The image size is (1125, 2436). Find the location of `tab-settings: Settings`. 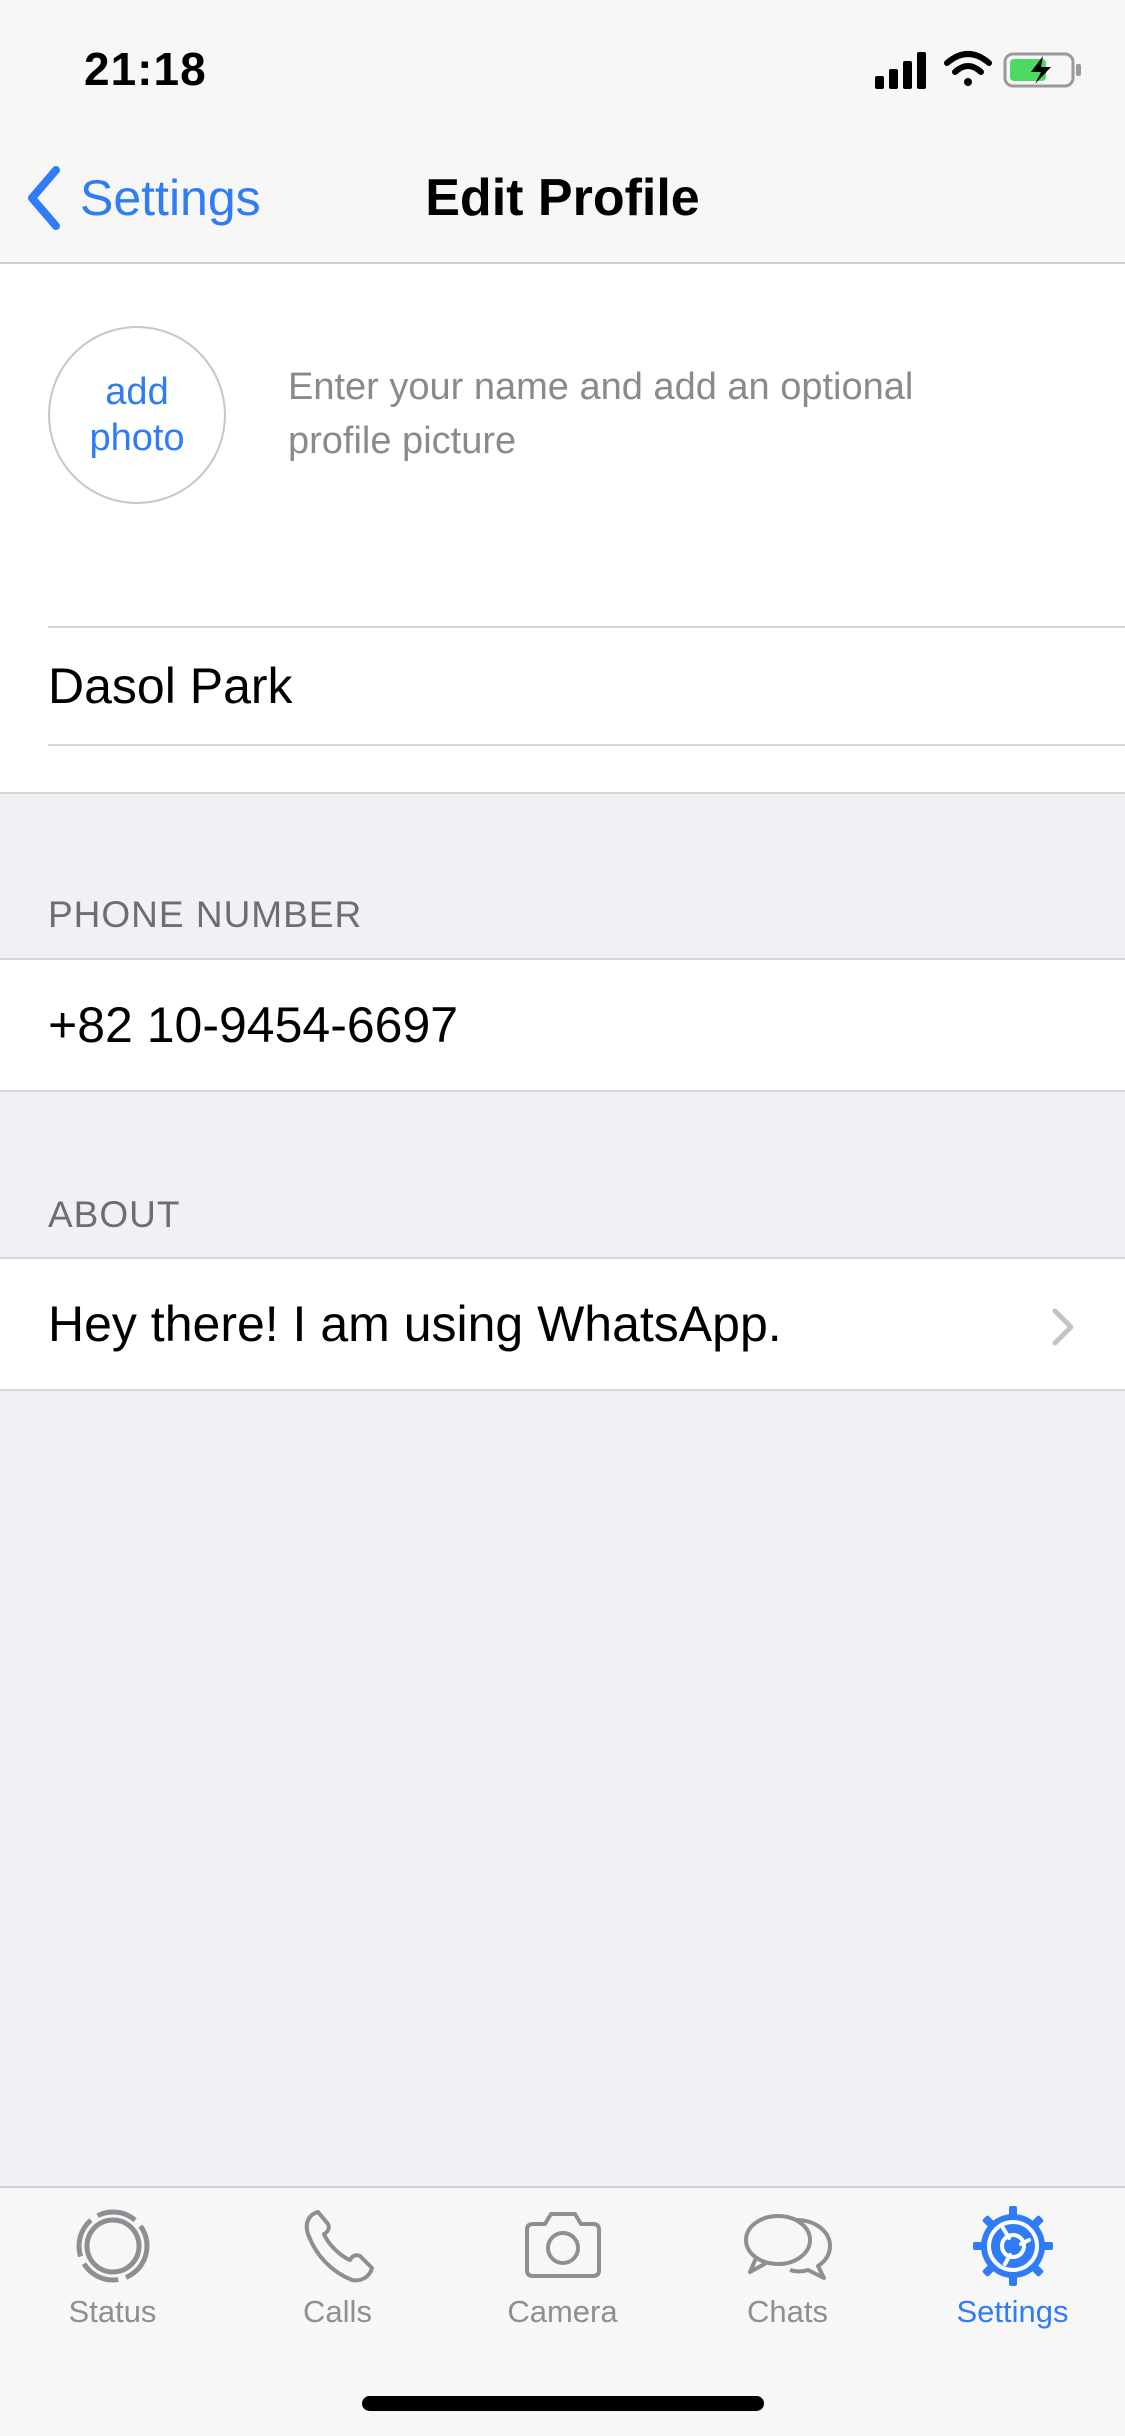

tab-settings: Settings is located at coordinates (1012, 2279).